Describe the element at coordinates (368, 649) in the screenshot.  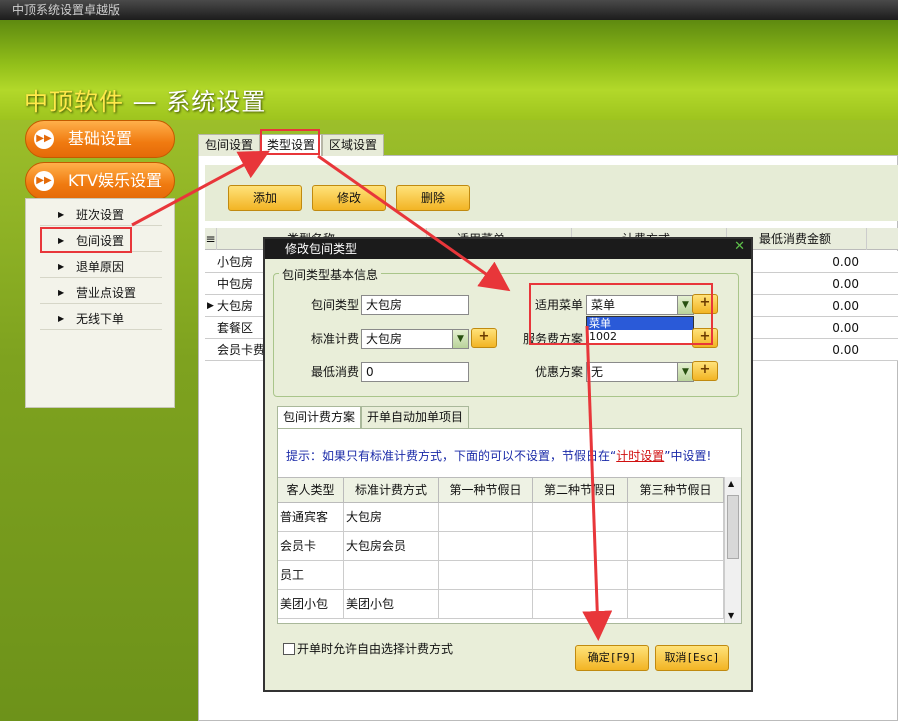
I see `free-billing-checkbox: 开单时允许自由选择计费方式` at that location.